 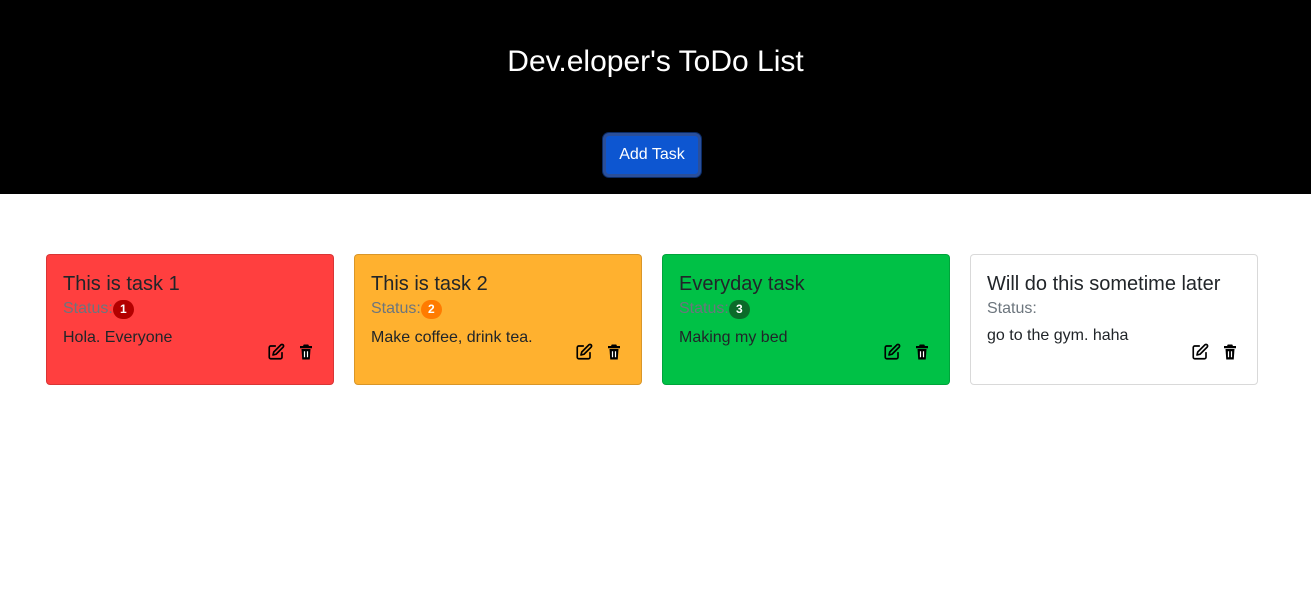 What do you see at coordinates (1114, 309) in the screenshot?
I see `task-status: Status:` at bounding box center [1114, 309].